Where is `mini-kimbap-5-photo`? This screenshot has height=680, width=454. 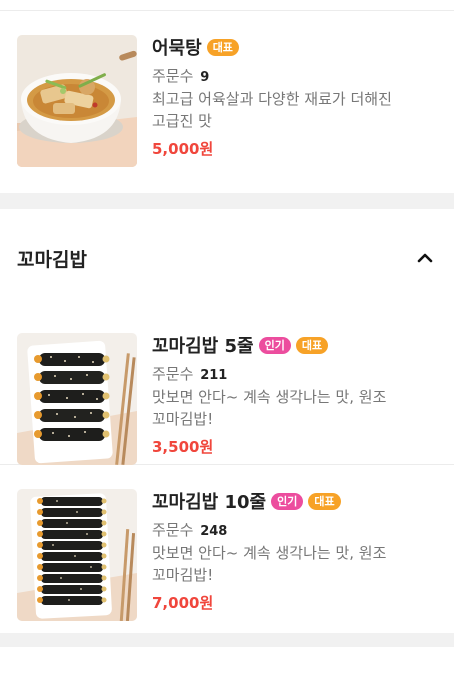
mini-kimbap-5-photo is located at coordinates (77, 399).